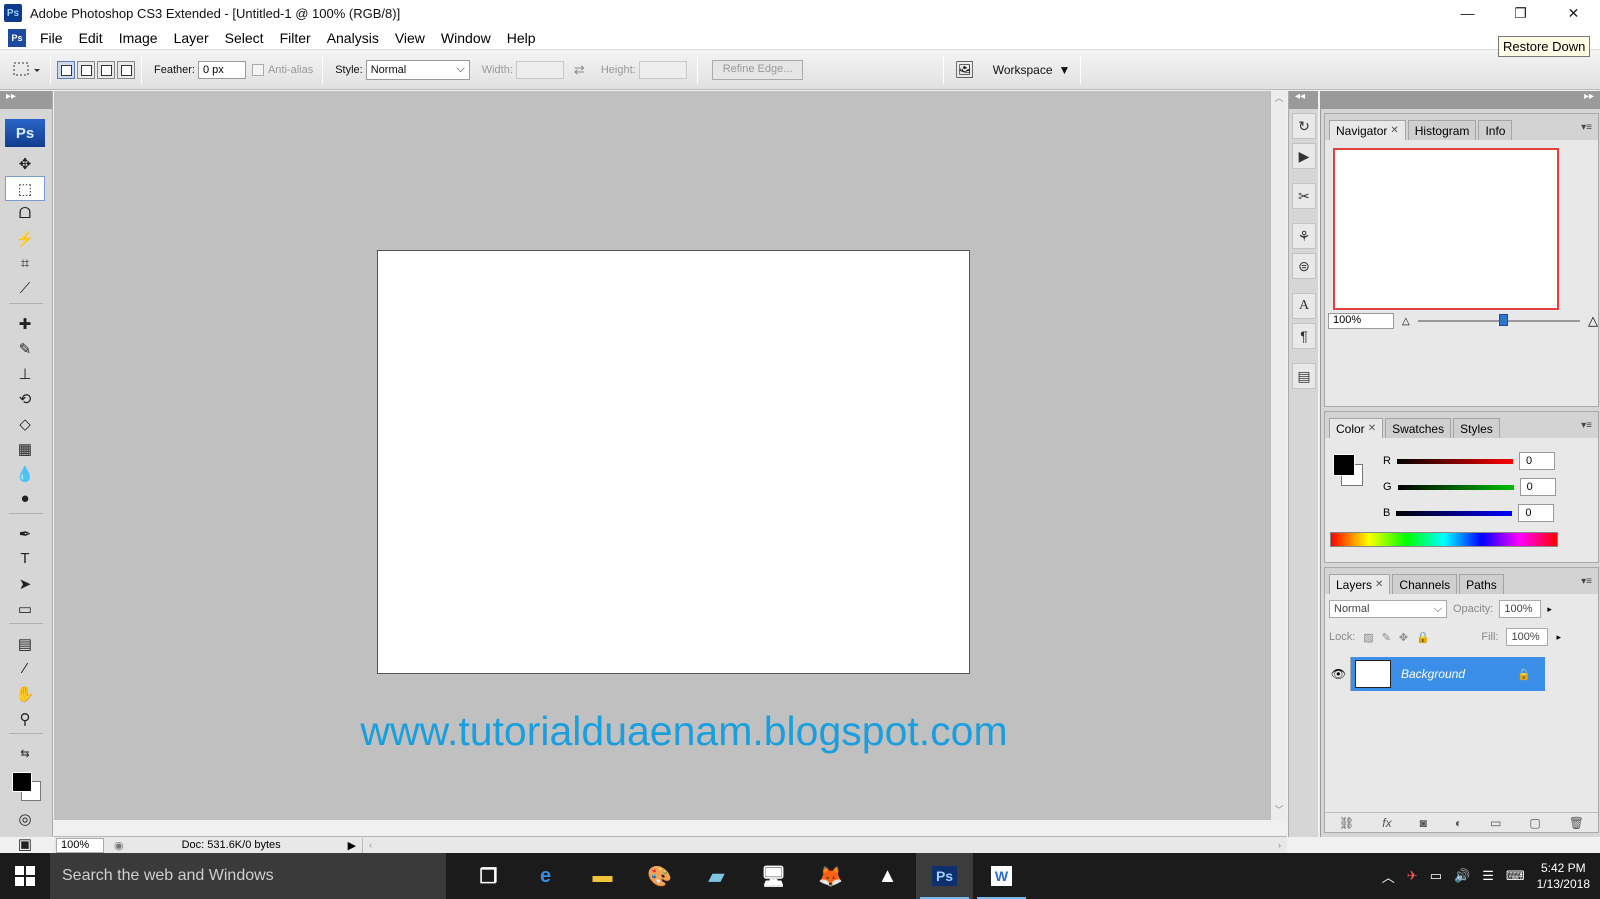  Describe the element at coordinates (25, 398) in the screenshot. I see `history-brush-tool: ⟲` at that location.